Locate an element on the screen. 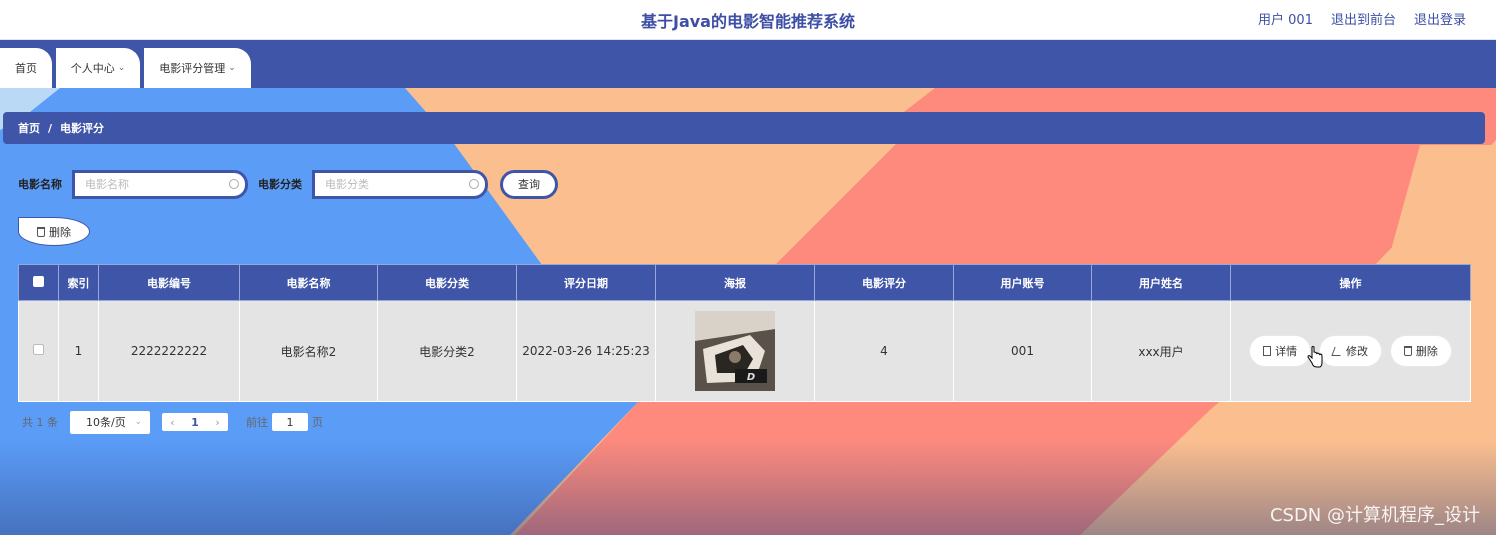  next-page-icon: › is located at coordinates (217, 422).